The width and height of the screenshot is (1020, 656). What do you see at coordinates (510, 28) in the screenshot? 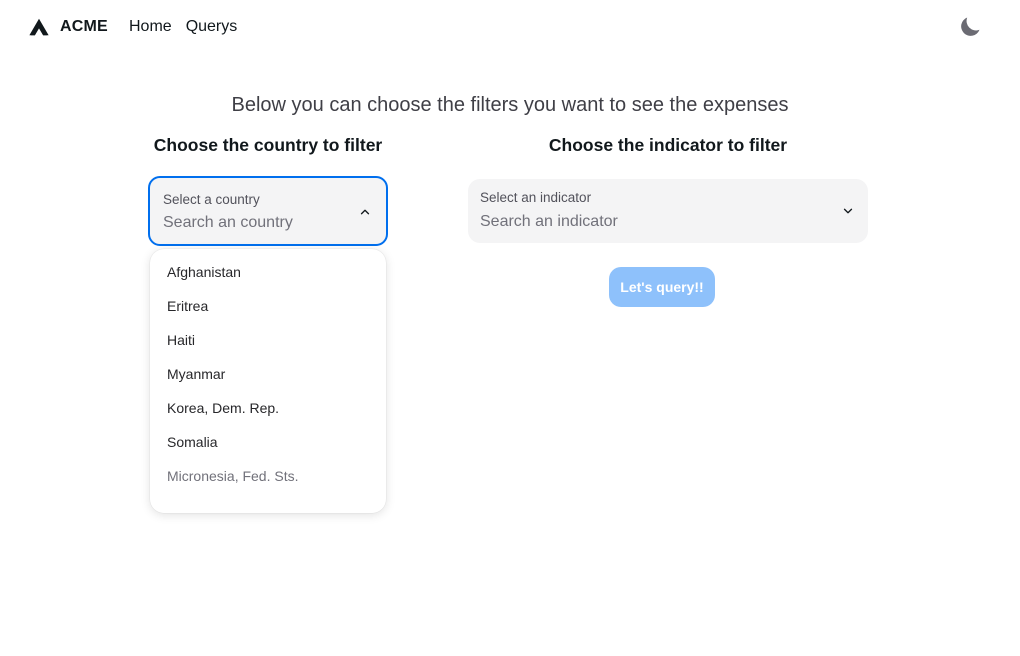
I see `navbar: ACME Home Querys` at bounding box center [510, 28].